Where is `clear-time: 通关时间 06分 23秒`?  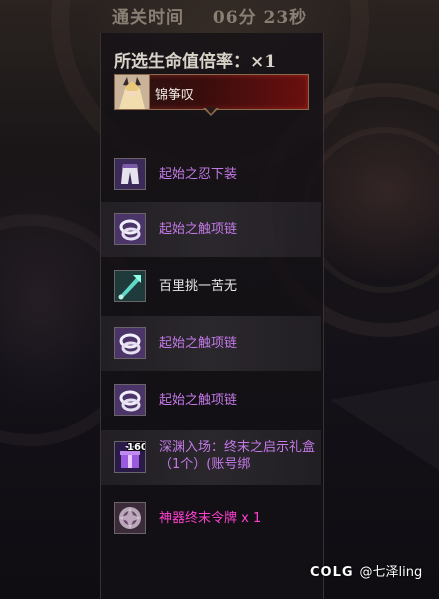 clear-time: 通关时间 06分 23秒 is located at coordinates (262, 16).